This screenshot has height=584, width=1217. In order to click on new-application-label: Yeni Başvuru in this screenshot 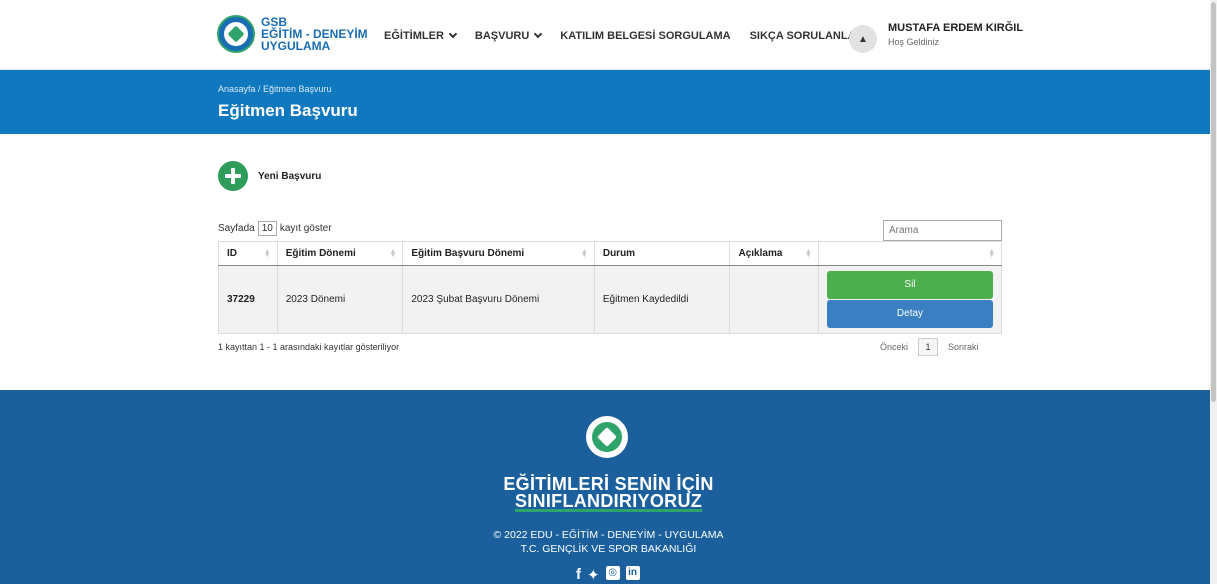, I will do `click(290, 176)`.